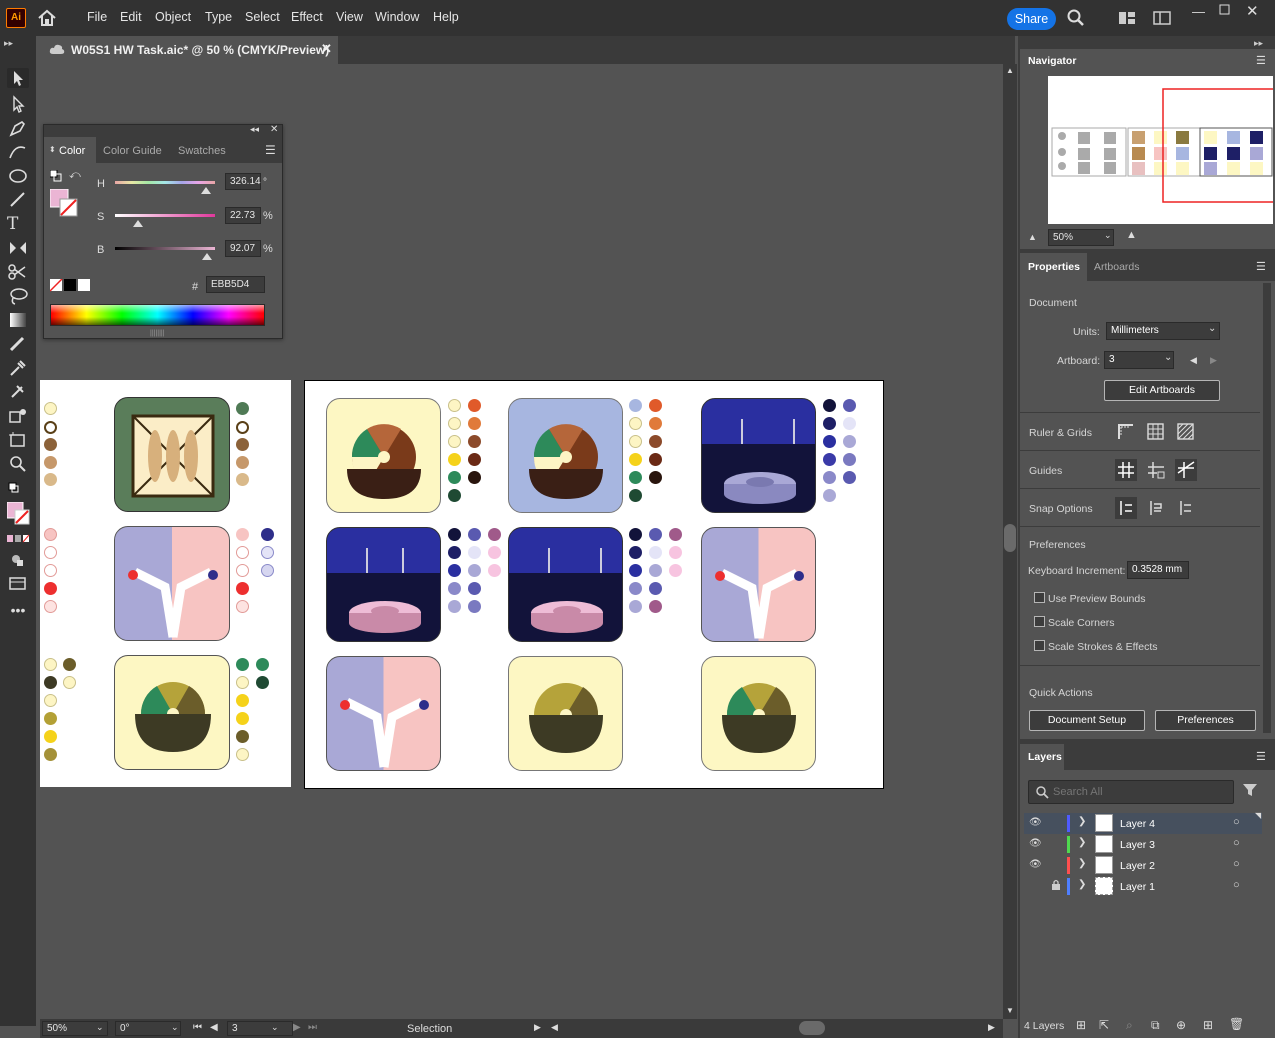 The image size is (1275, 1038). I want to click on status-menu-icon: ▶, so click(537, 1027).